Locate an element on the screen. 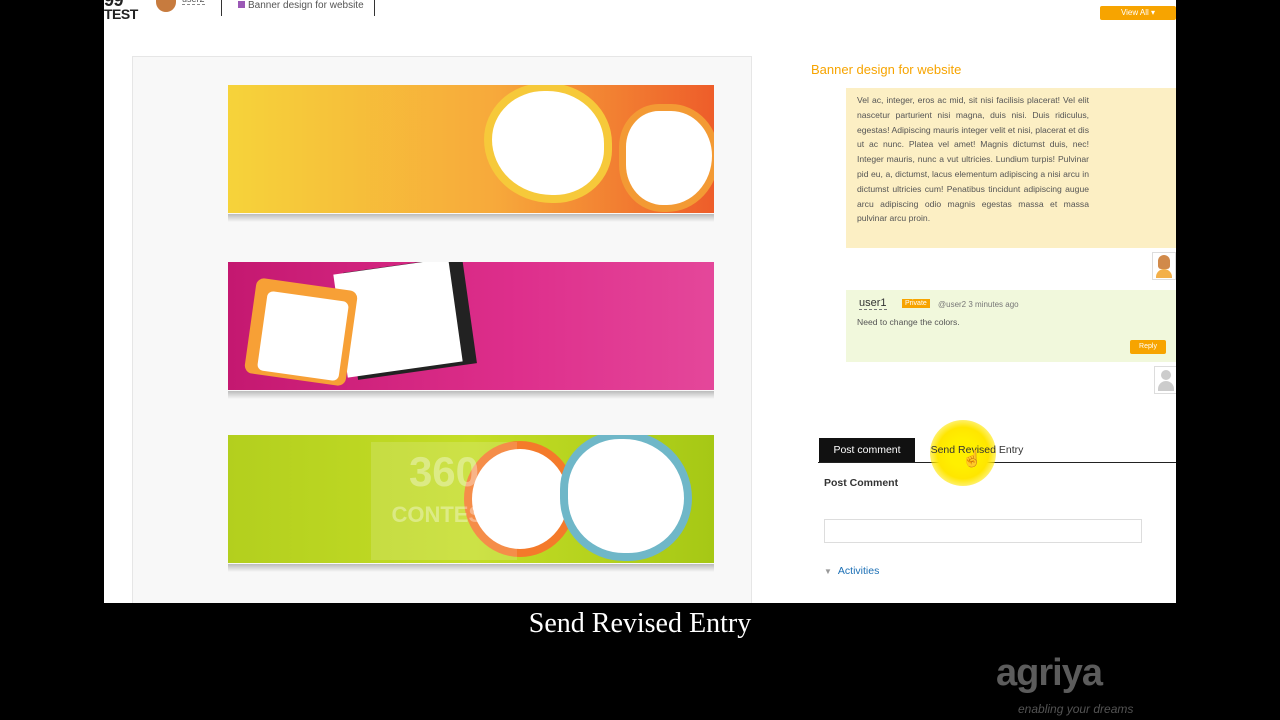 This screenshot has height=720, width=1280. watermark-number: 360 is located at coordinates (444, 471).